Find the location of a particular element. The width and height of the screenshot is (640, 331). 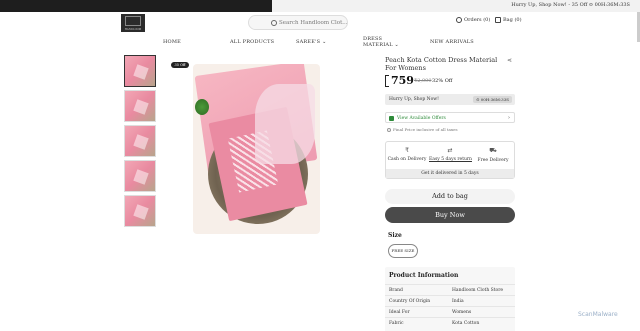

nav-dress-material: DRESS MATERIAL ⌄ is located at coordinates (383, 42).